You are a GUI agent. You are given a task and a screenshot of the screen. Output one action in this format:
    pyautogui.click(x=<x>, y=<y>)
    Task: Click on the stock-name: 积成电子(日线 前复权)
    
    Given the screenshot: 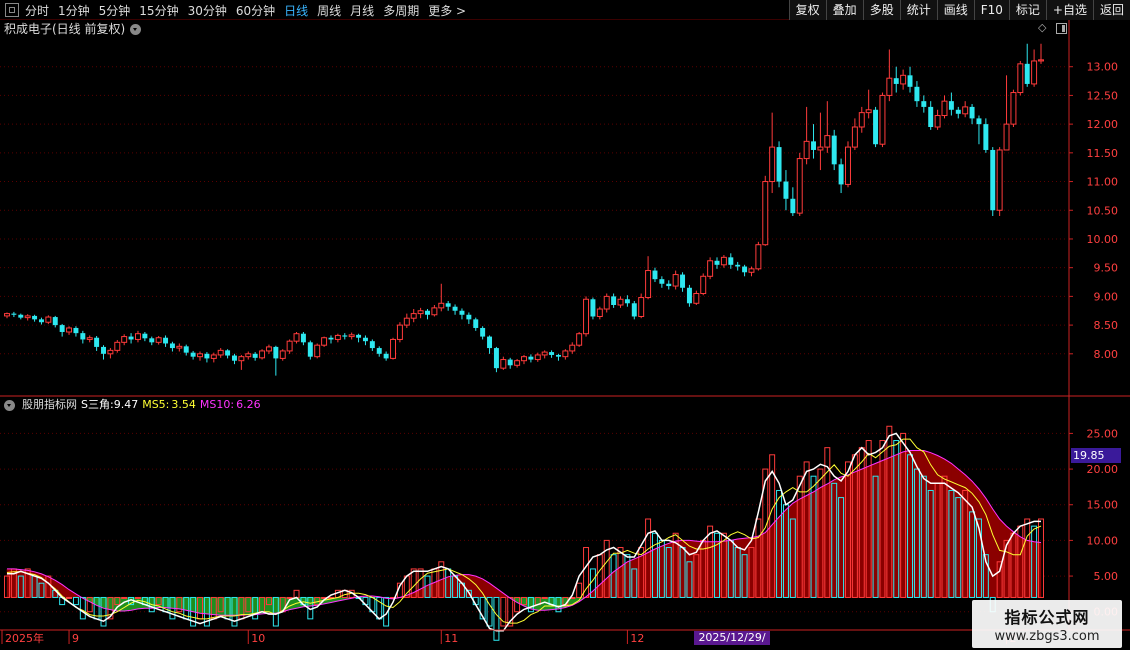 What is the action you would take?
    pyautogui.click(x=65, y=29)
    